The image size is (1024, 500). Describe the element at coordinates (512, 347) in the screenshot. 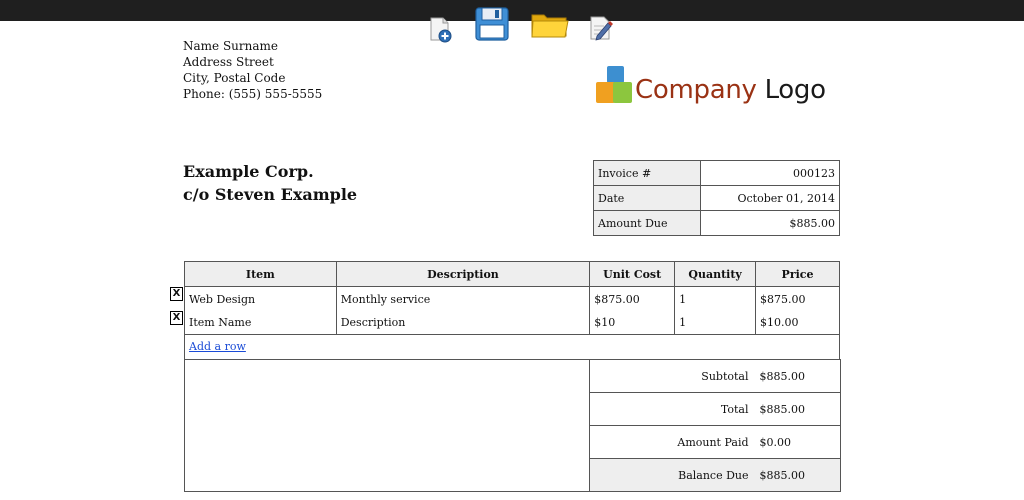

I see `add-row-cell: Add a row` at that location.